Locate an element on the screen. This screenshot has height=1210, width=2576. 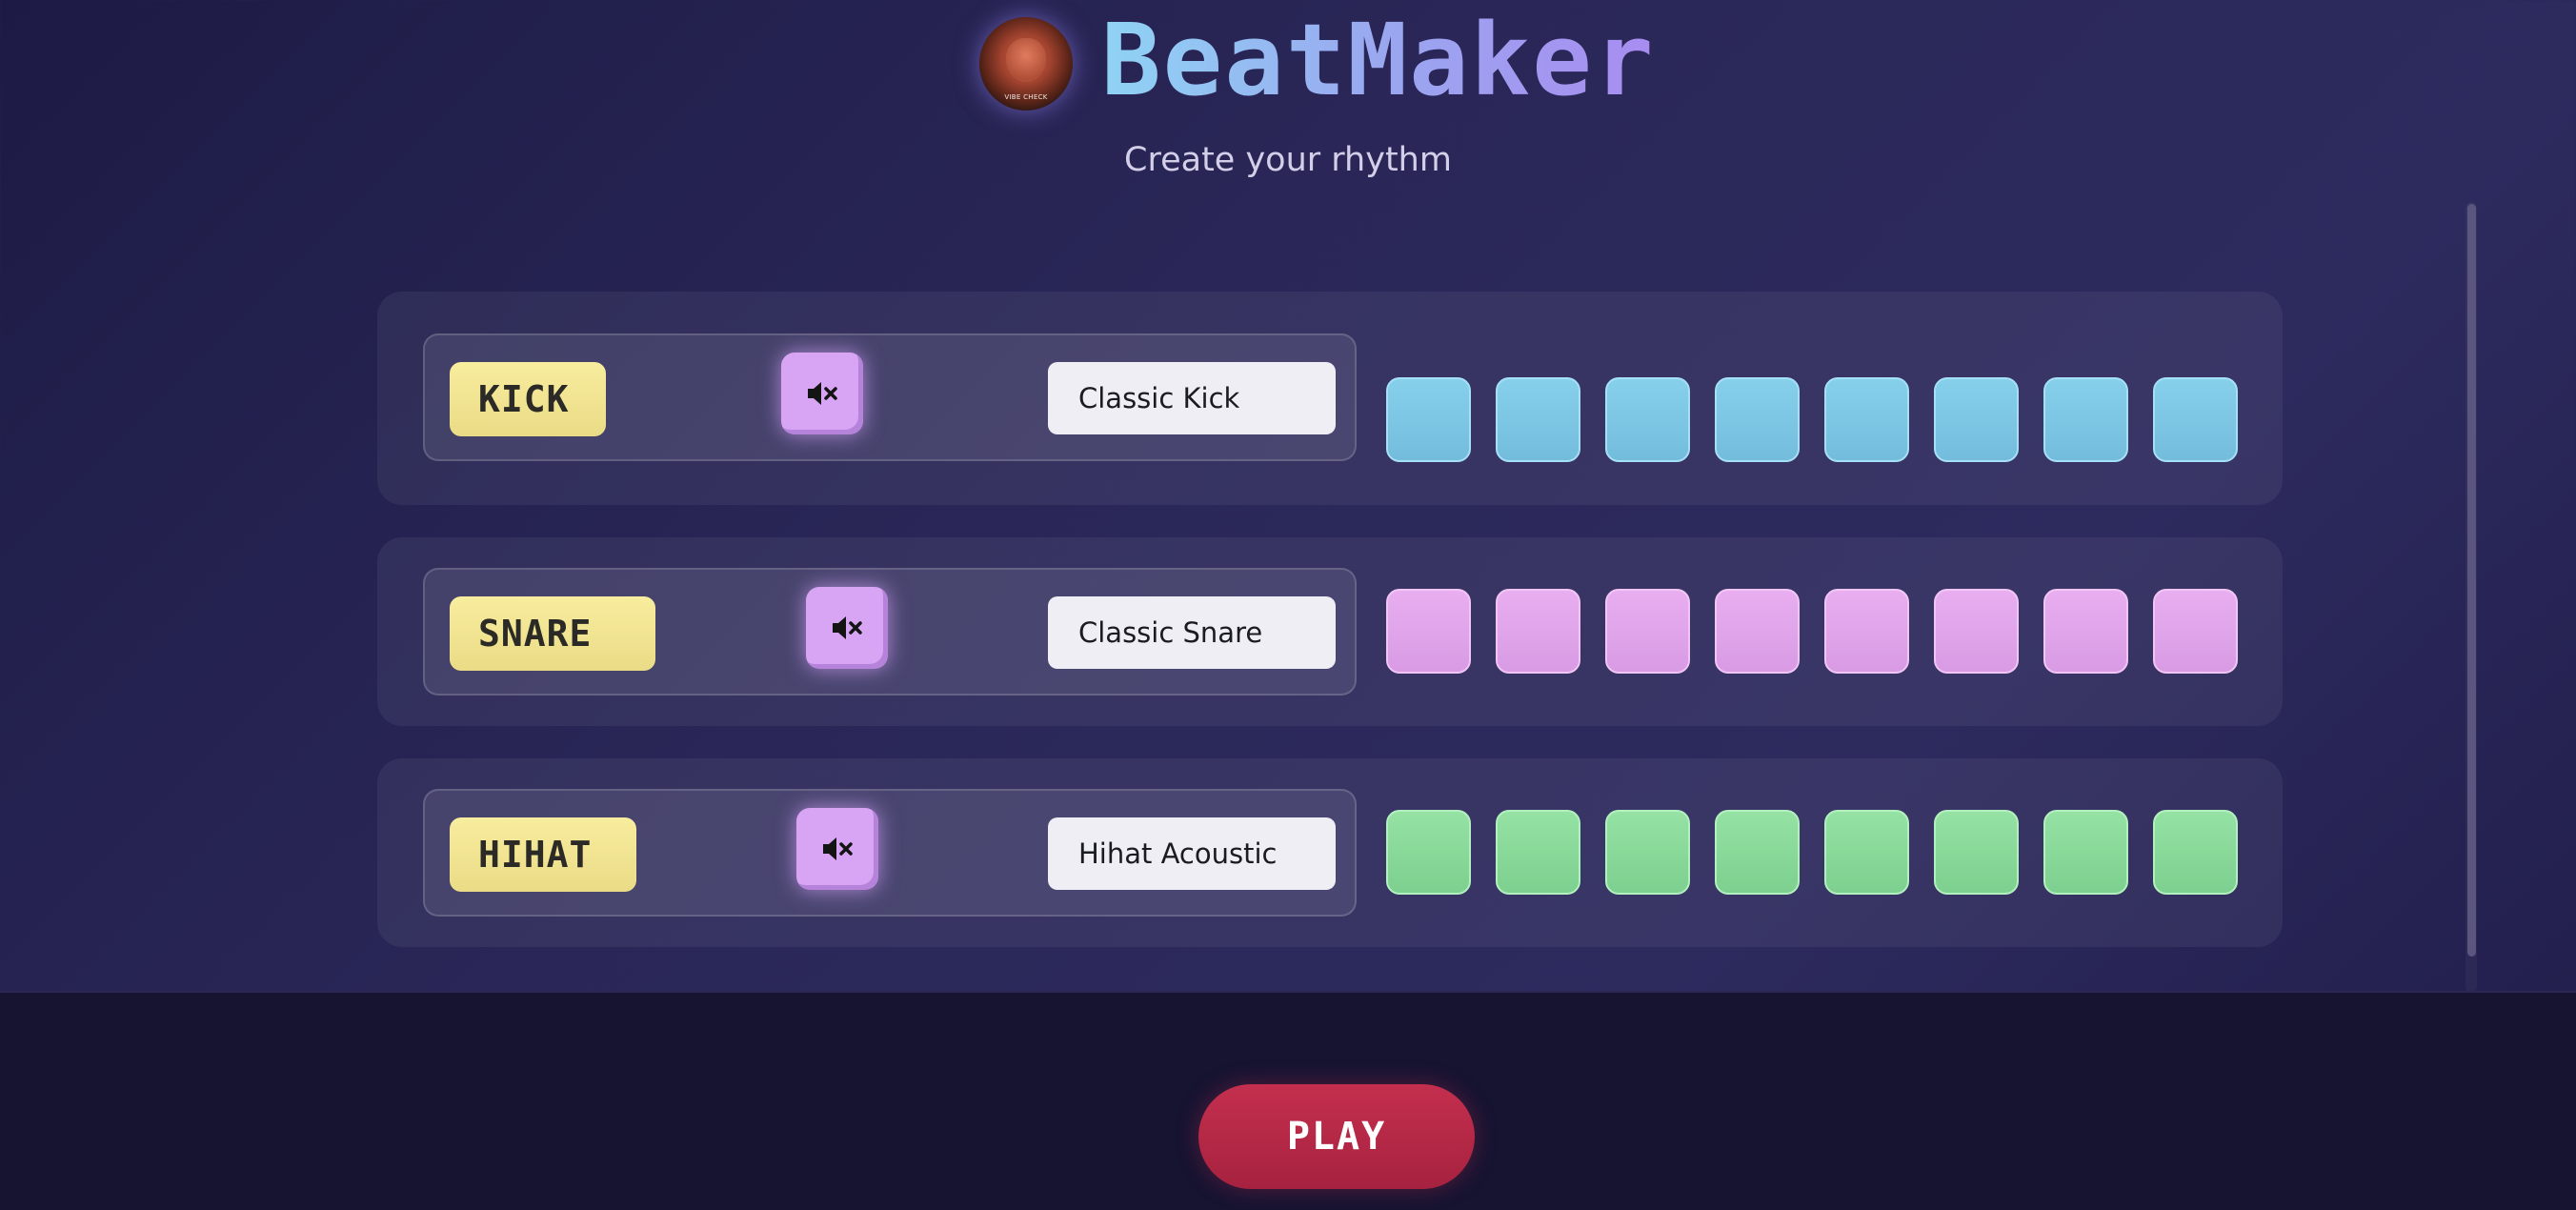
track-controls: SNARE Classic Snare is located at coordinates (890, 632).